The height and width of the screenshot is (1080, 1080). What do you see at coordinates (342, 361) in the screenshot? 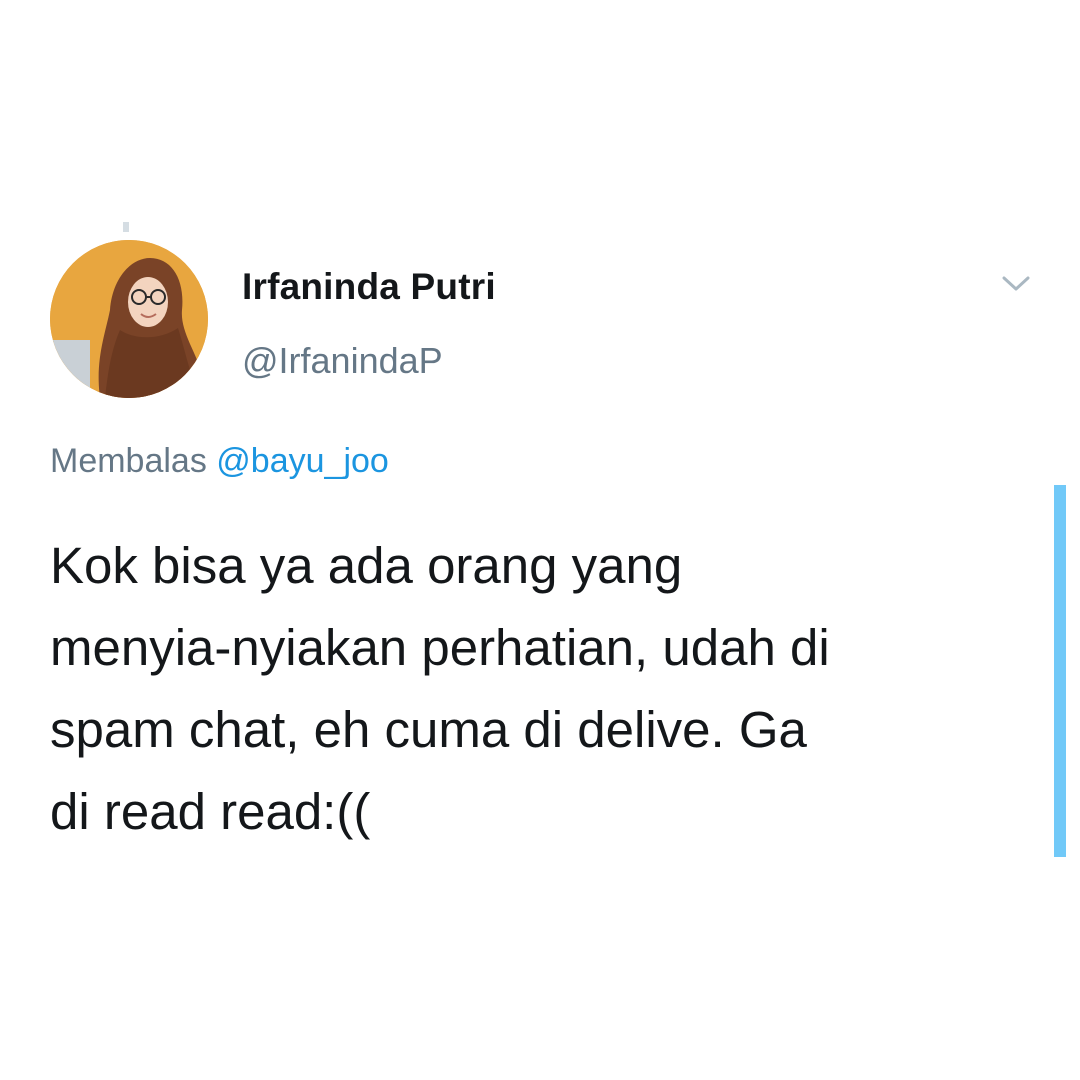
I see `author-handle: @IrfanindaP` at bounding box center [342, 361].